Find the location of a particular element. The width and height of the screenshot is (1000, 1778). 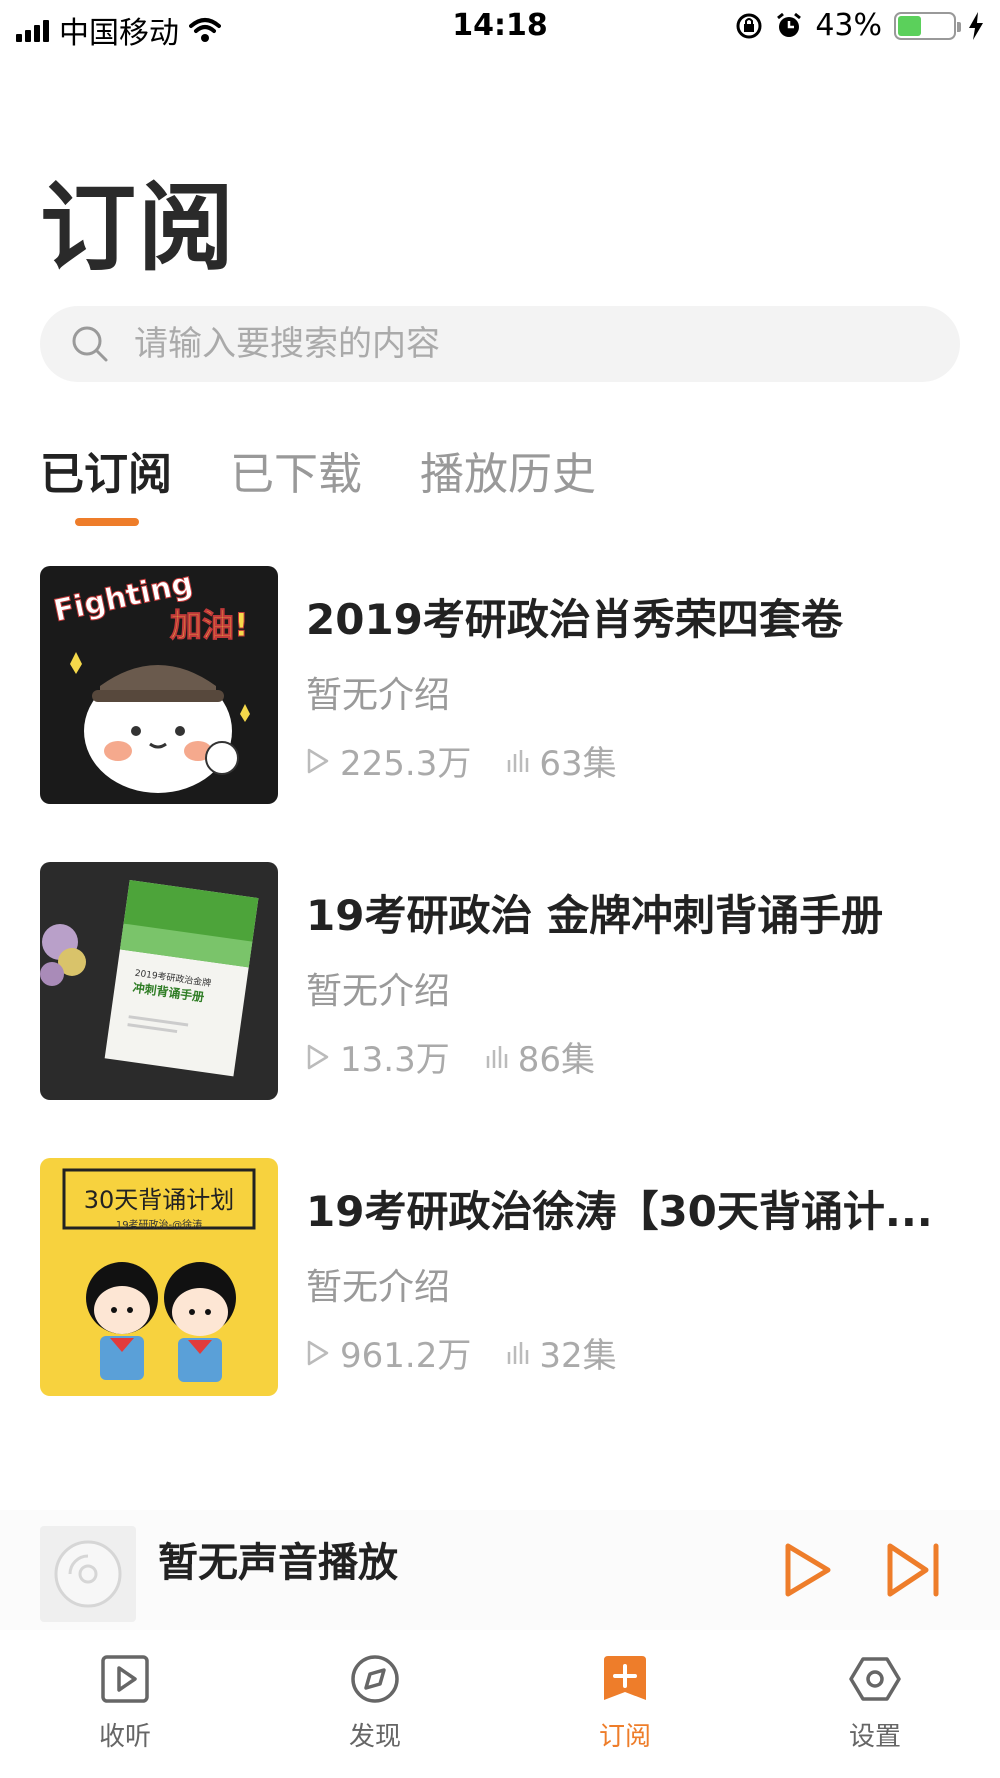

player-cover is located at coordinates (88, 1574).